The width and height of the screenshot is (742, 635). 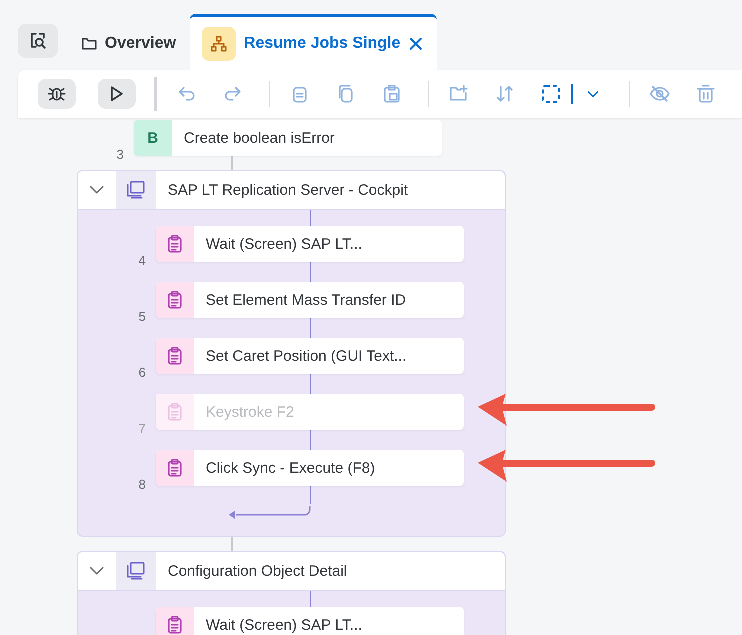 I want to click on delete-icon, so click(x=706, y=94).